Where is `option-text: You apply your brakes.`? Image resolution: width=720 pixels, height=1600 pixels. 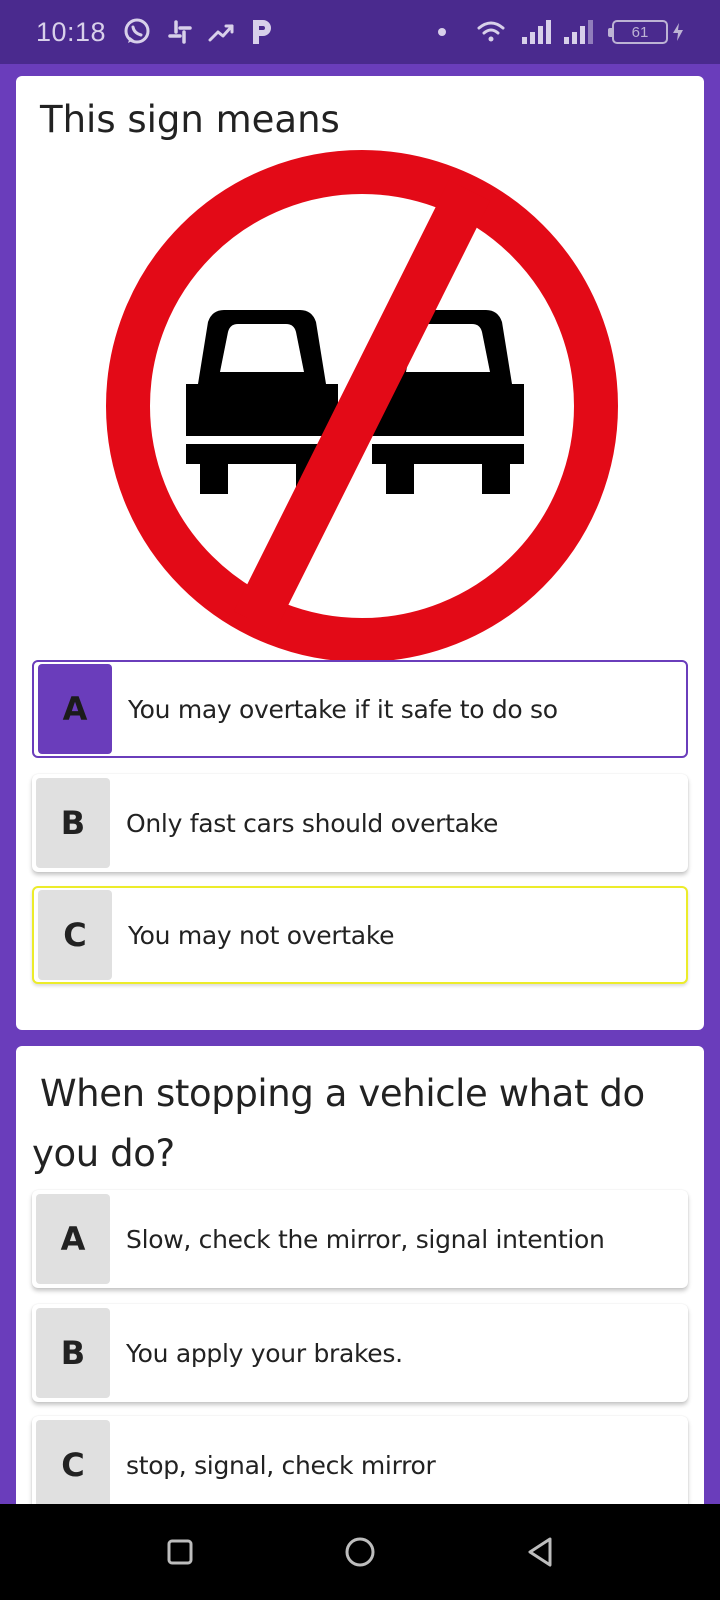
option-text: You apply your brakes. is located at coordinates (264, 1353).